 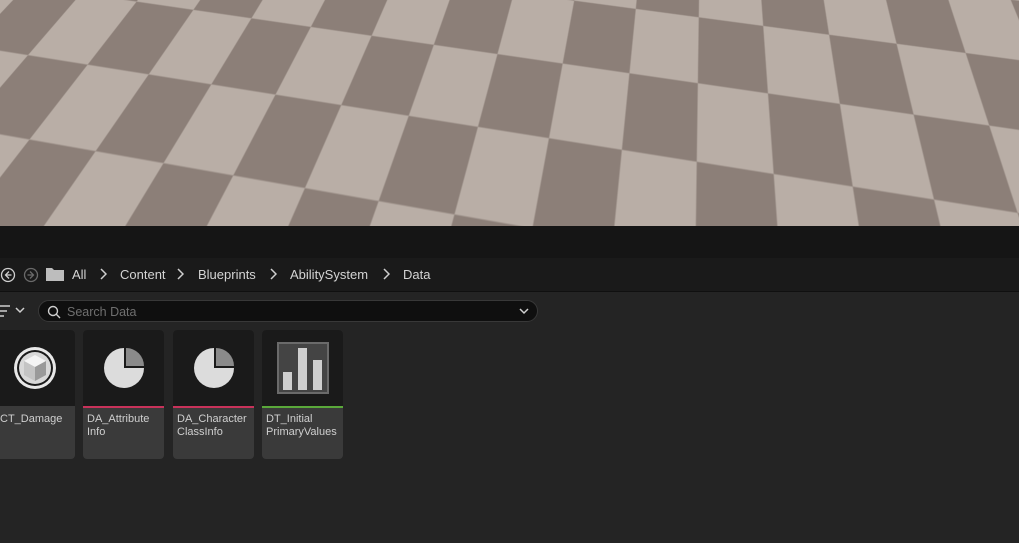 What do you see at coordinates (8, 275) in the screenshot?
I see `back-arrow-icon` at bounding box center [8, 275].